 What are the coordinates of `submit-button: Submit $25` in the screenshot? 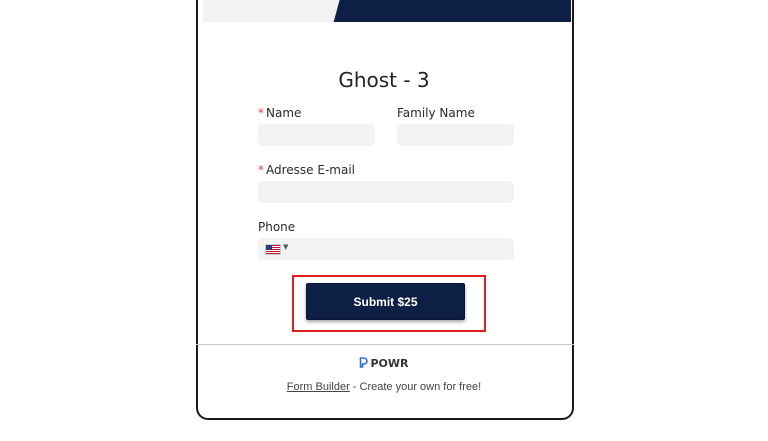 It's located at (385, 301).